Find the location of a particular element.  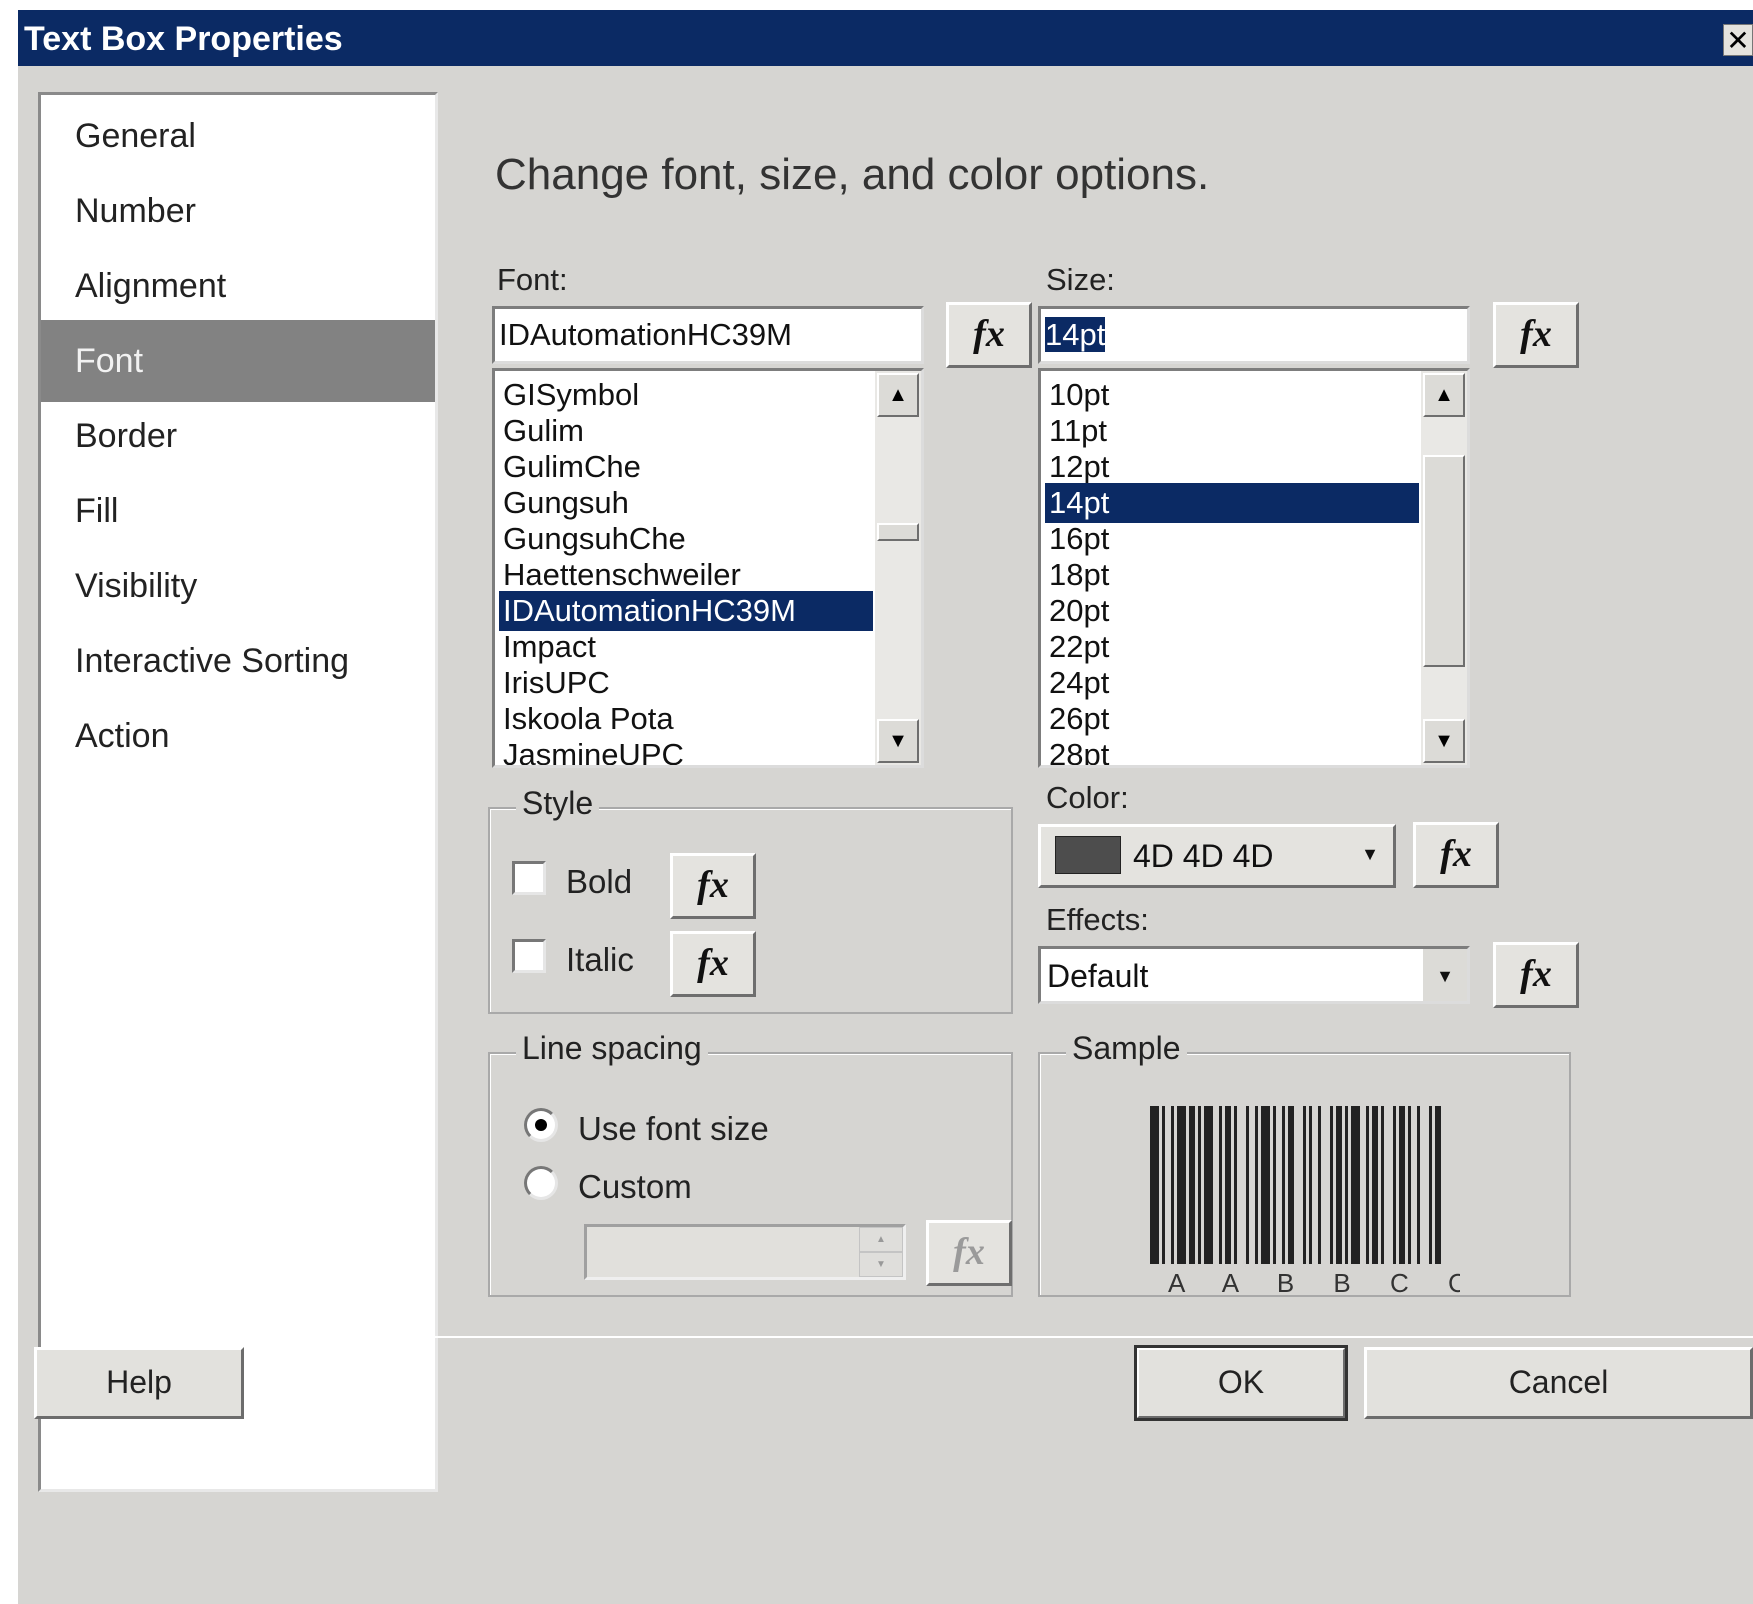

cancel-button: Cancel is located at coordinates (1558, 1383).